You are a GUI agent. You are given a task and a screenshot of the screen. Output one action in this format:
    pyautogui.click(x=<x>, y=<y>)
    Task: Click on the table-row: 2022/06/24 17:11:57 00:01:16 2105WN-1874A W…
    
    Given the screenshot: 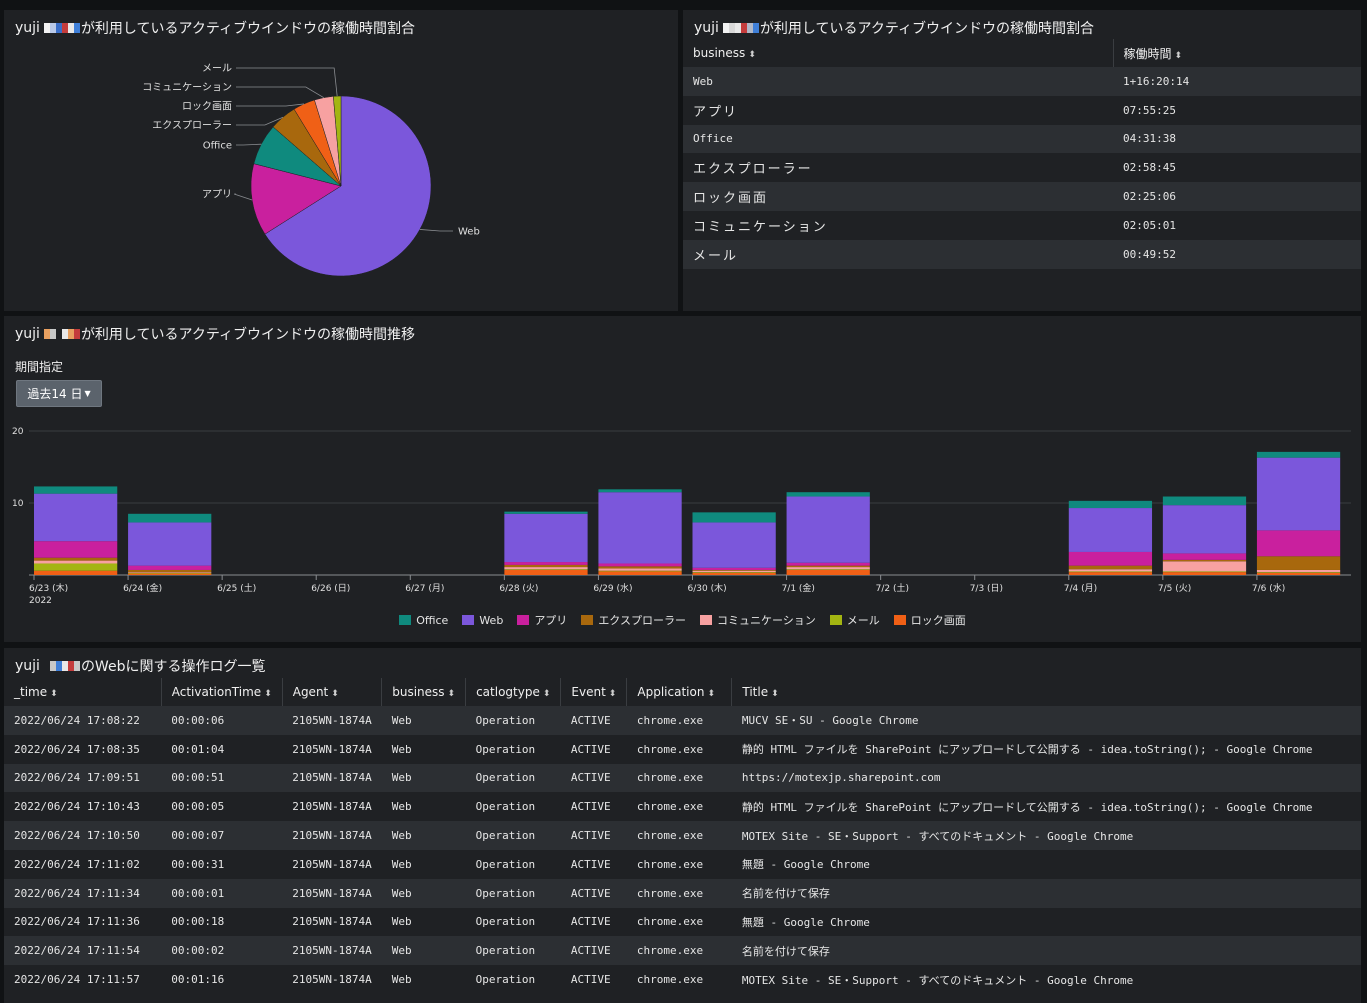 What is the action you would take?
    pyautogui.click(x=682, y=979)
    